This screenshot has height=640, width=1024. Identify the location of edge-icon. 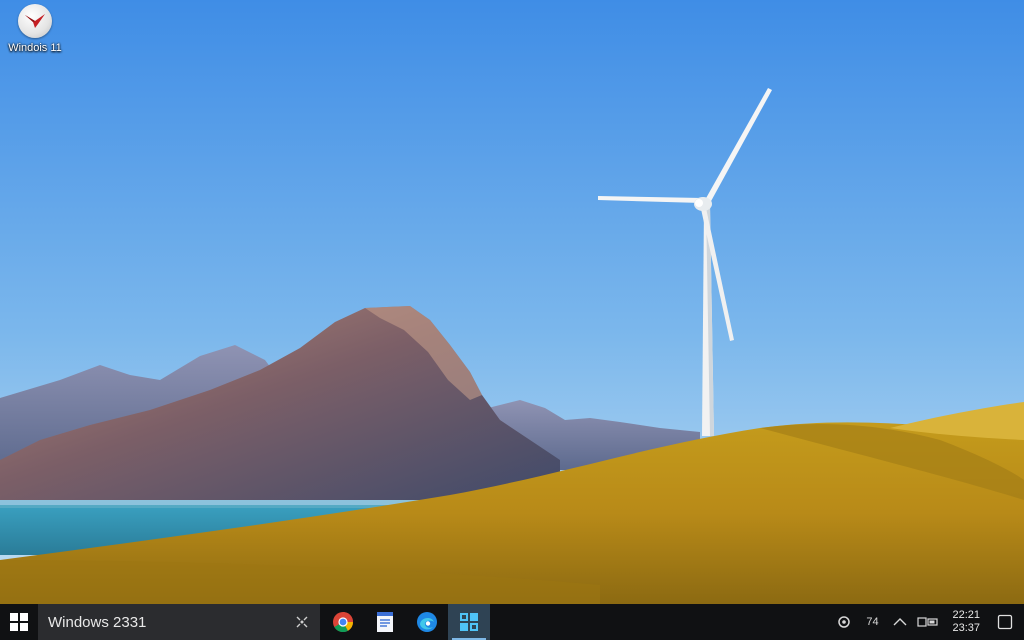
(427, 622).